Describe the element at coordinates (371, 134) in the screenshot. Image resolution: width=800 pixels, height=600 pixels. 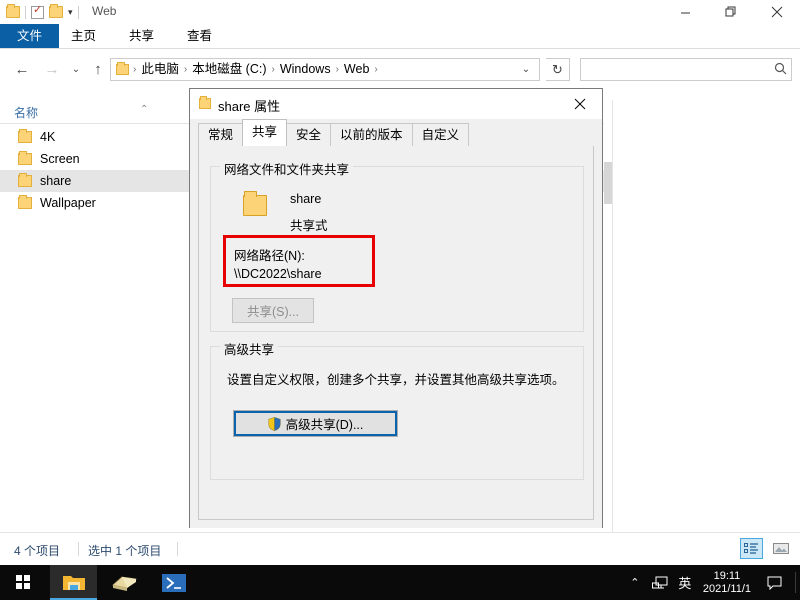
I see `tab-previous-versions: 以前的版本` at that location.